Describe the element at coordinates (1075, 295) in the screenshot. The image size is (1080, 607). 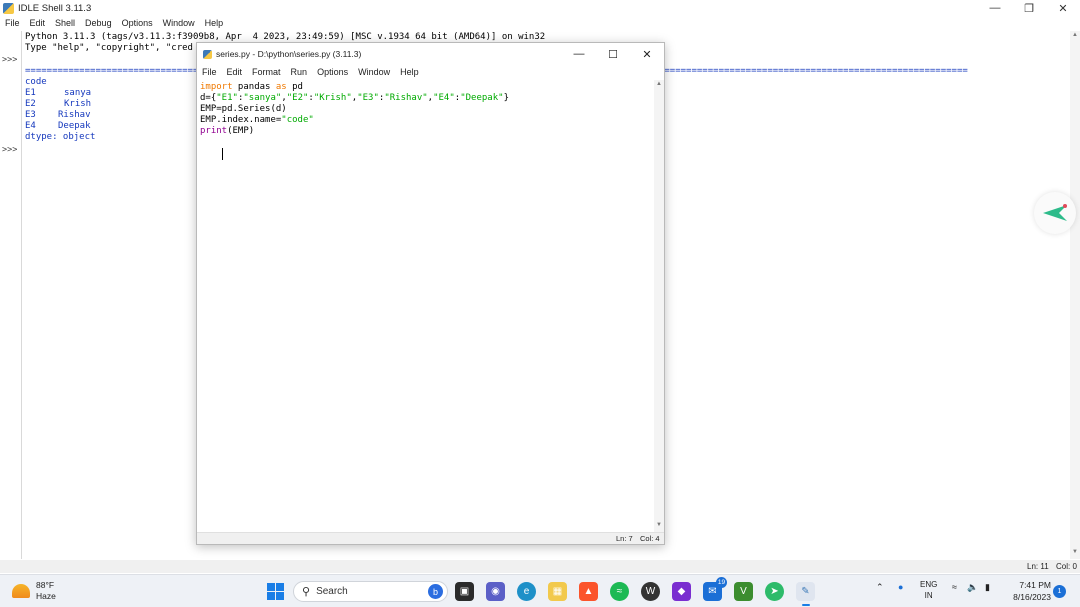
I see `shell-scrollbar: ▲ ▼` at that location.